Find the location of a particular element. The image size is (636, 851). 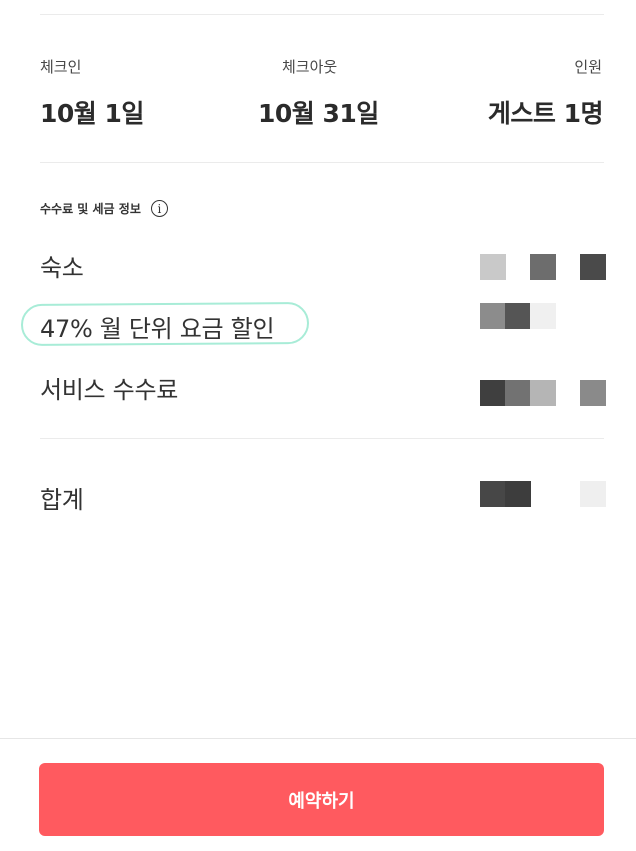

fees-section-title: 수수료 및 세금 정보 i is located at coordinates (104, 208).